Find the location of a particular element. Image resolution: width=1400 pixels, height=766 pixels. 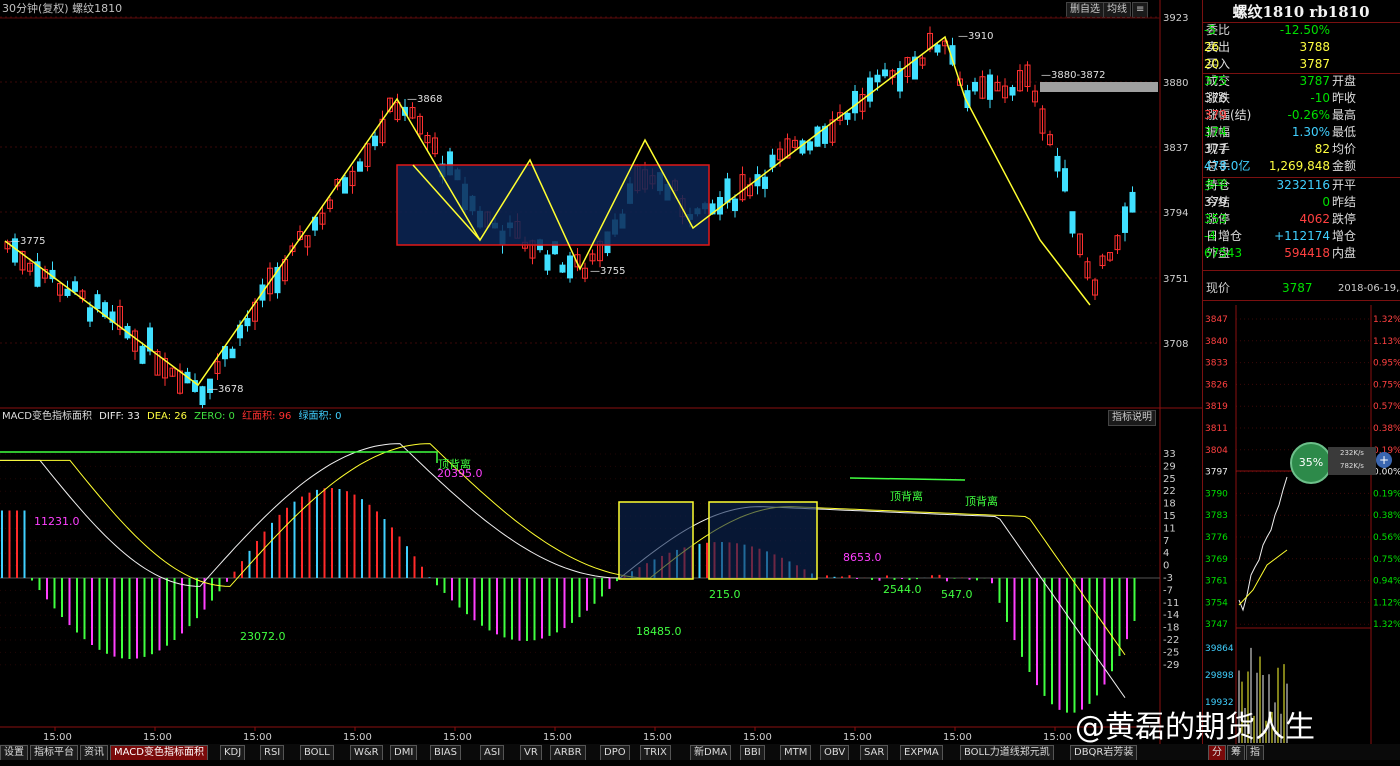

indicator-tab: DMI is located at coordinates (404, 753).